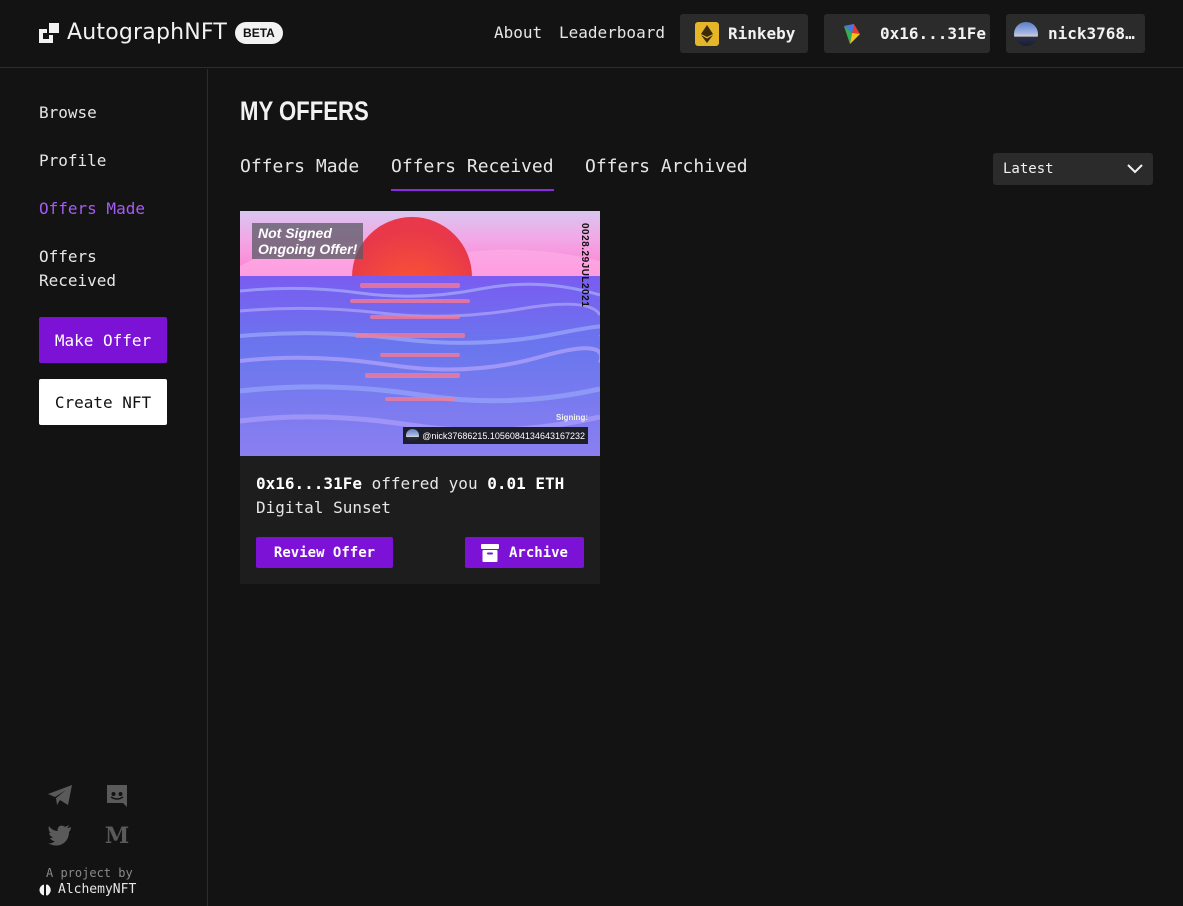  I want to click on archive-icon, so click(489, 552).